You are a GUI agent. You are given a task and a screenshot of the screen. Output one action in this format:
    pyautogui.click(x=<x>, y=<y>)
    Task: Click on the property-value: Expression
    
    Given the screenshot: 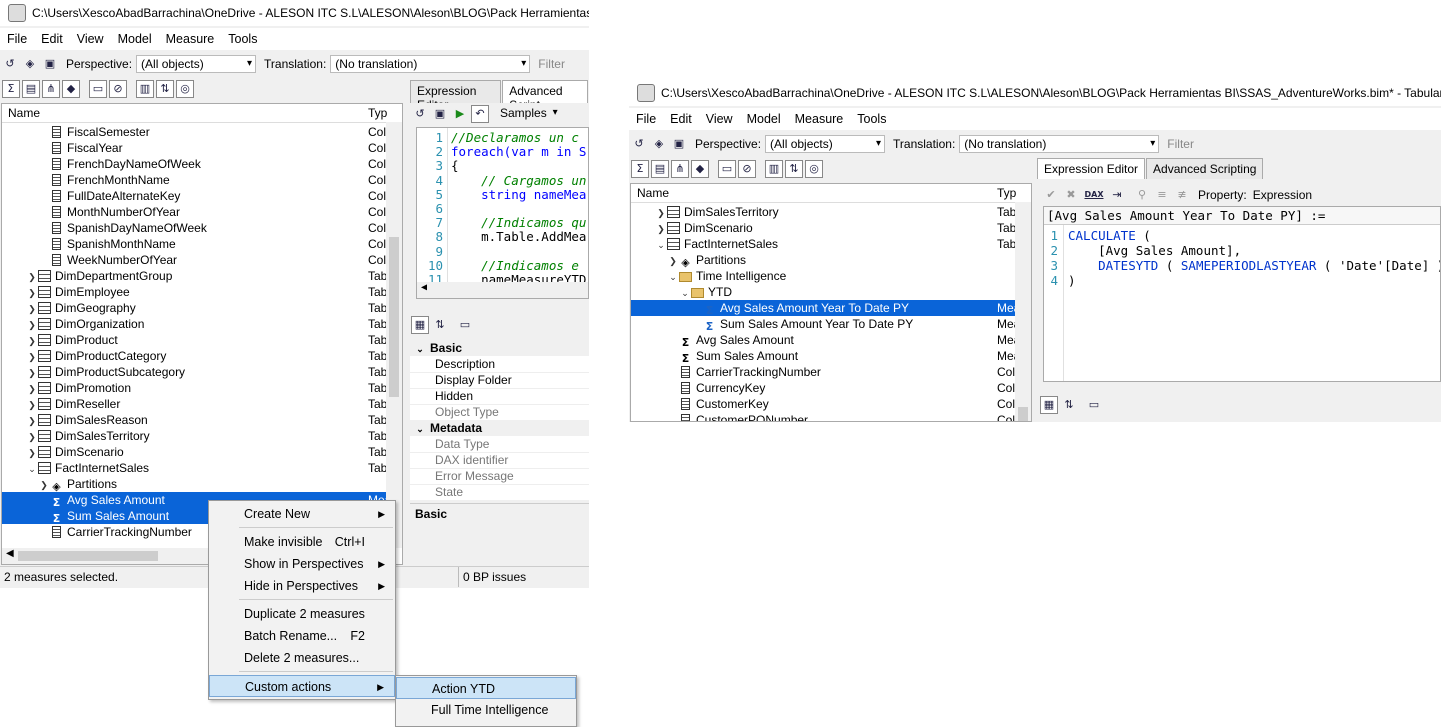 What is the action you would take?
    pyautogui.click(x=1282, y=195)
    